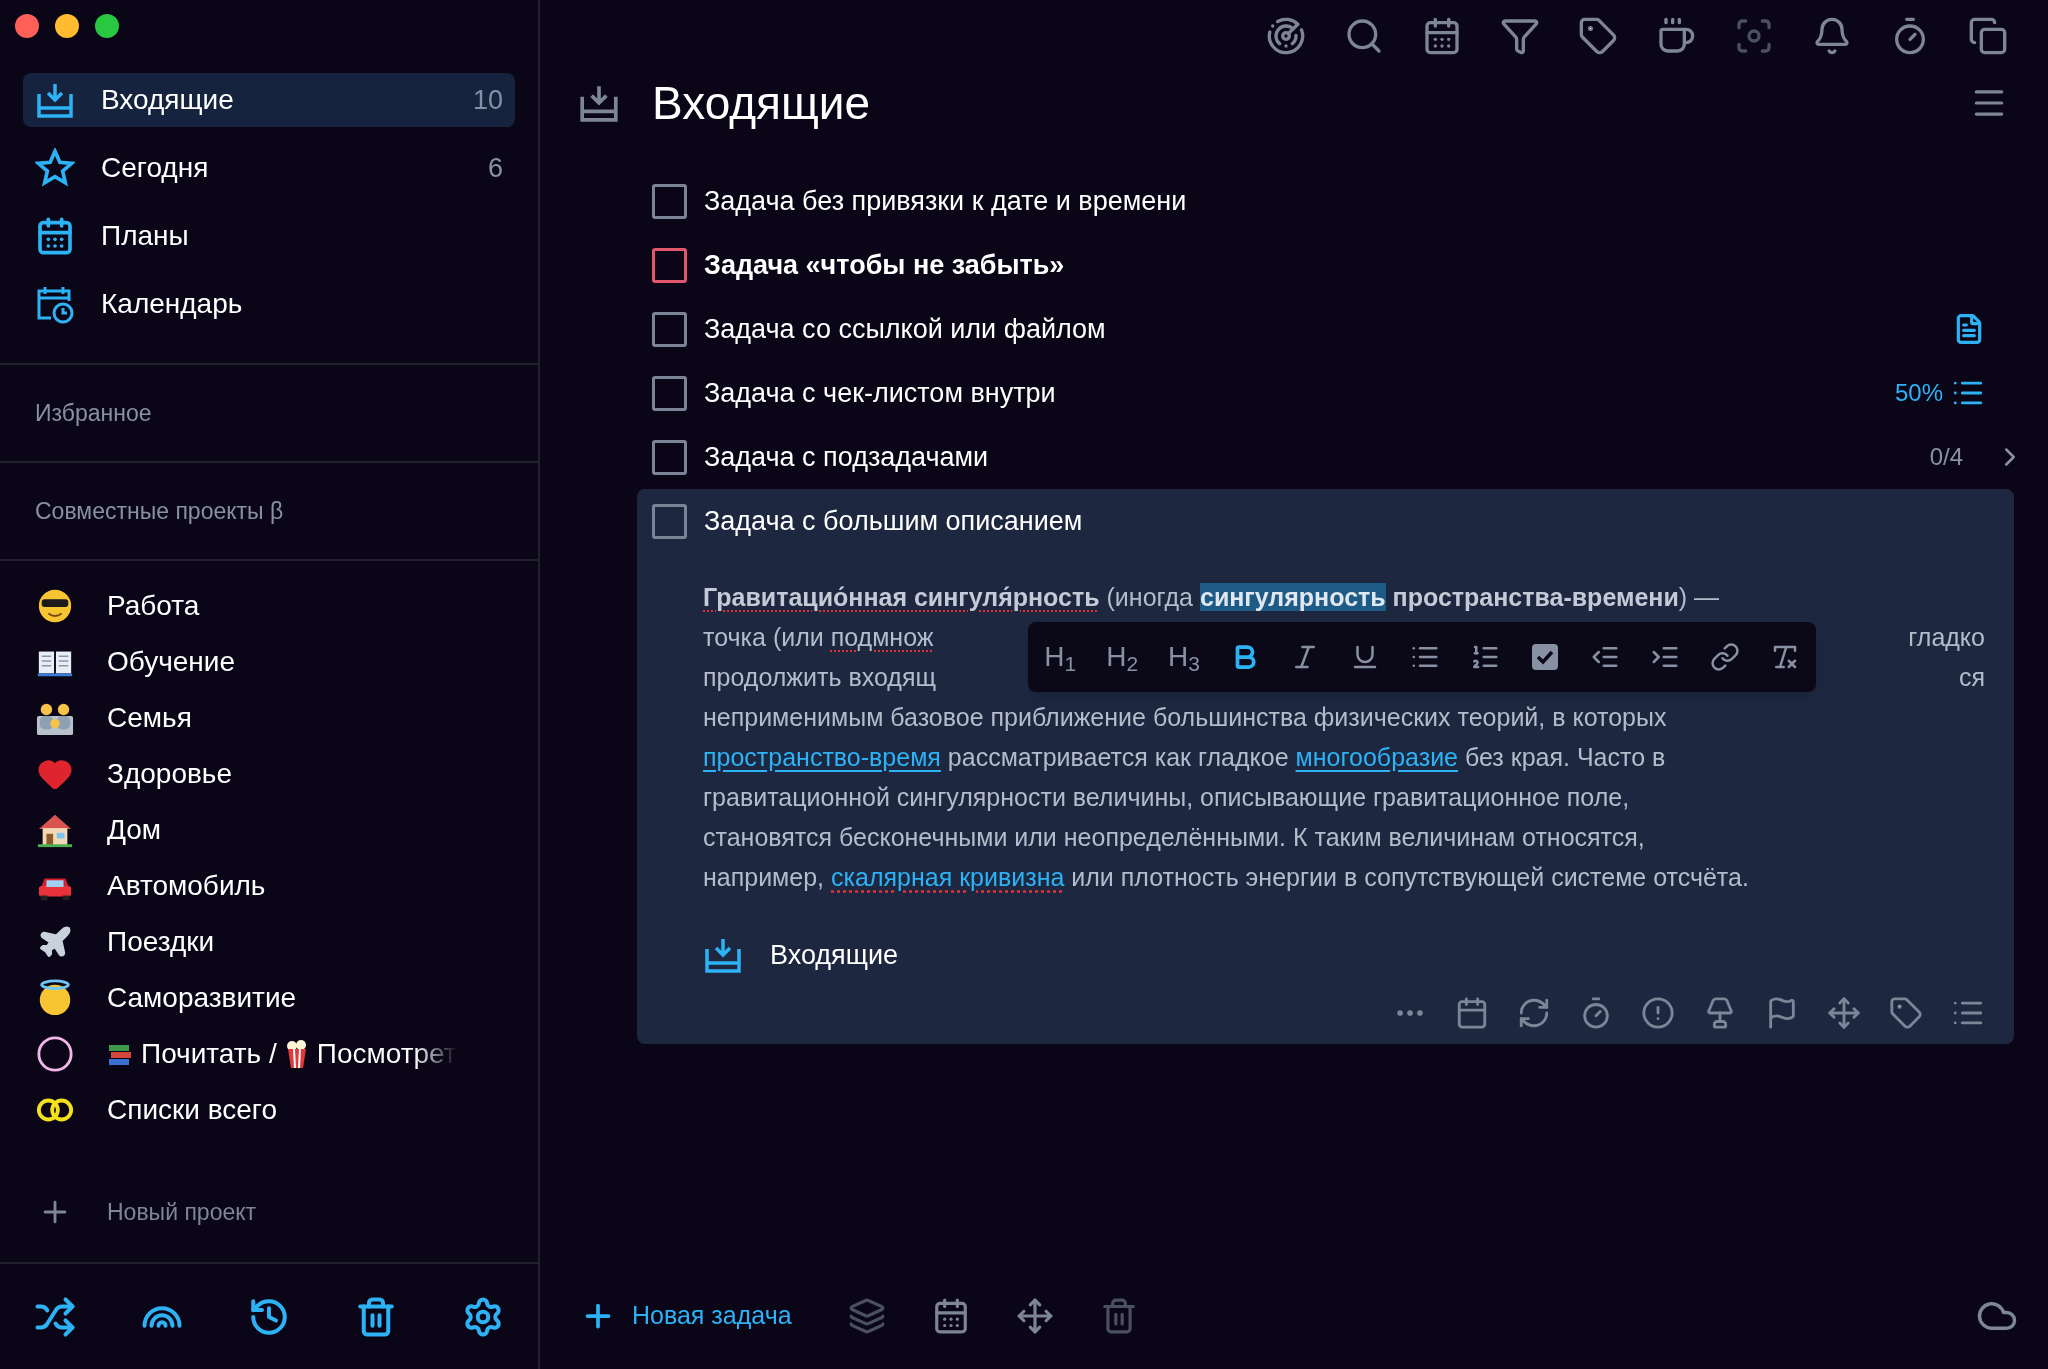 The height and width of the screenshot is (1369, 2048). Describe the element at coordinates (945, 201) in the screenshot. I see `task-title: Задача без привязки к дате и времени` at that location.